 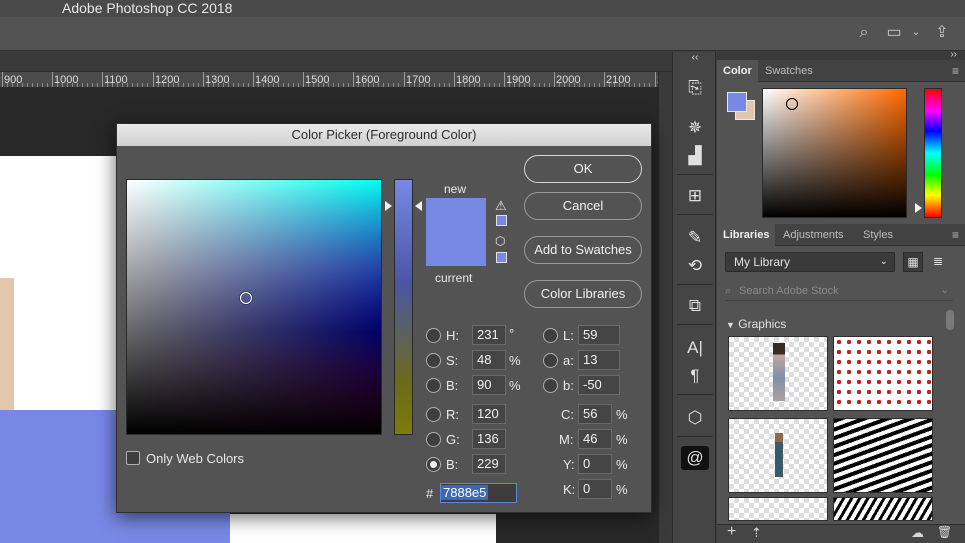 I want to click on yellow-field: 0, so click(x=595, y=464).